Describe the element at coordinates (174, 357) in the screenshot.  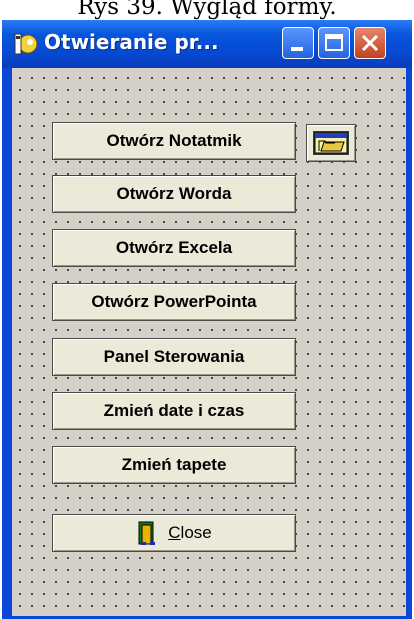
I see `control-panel-button: Panel Sterowania` at that location.